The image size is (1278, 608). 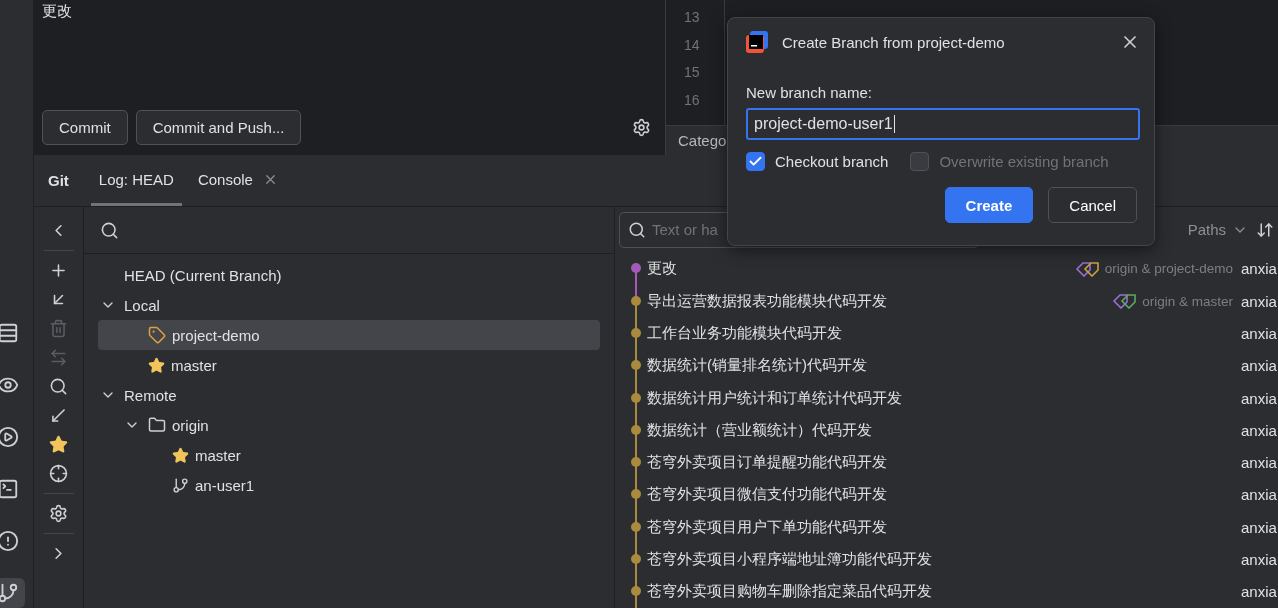 What do you see at coordinates (349, 305) in the screenshot?
I see `branch-tree-item: Local` at bounding box center [349, 305].